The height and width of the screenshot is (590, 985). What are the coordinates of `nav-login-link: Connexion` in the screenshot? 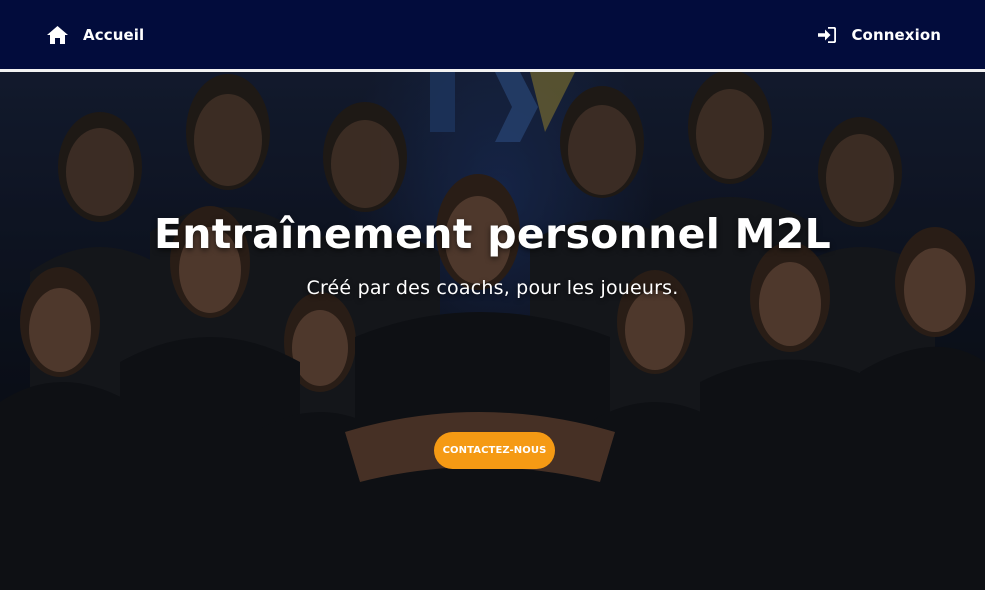 It's located at (879, 35).